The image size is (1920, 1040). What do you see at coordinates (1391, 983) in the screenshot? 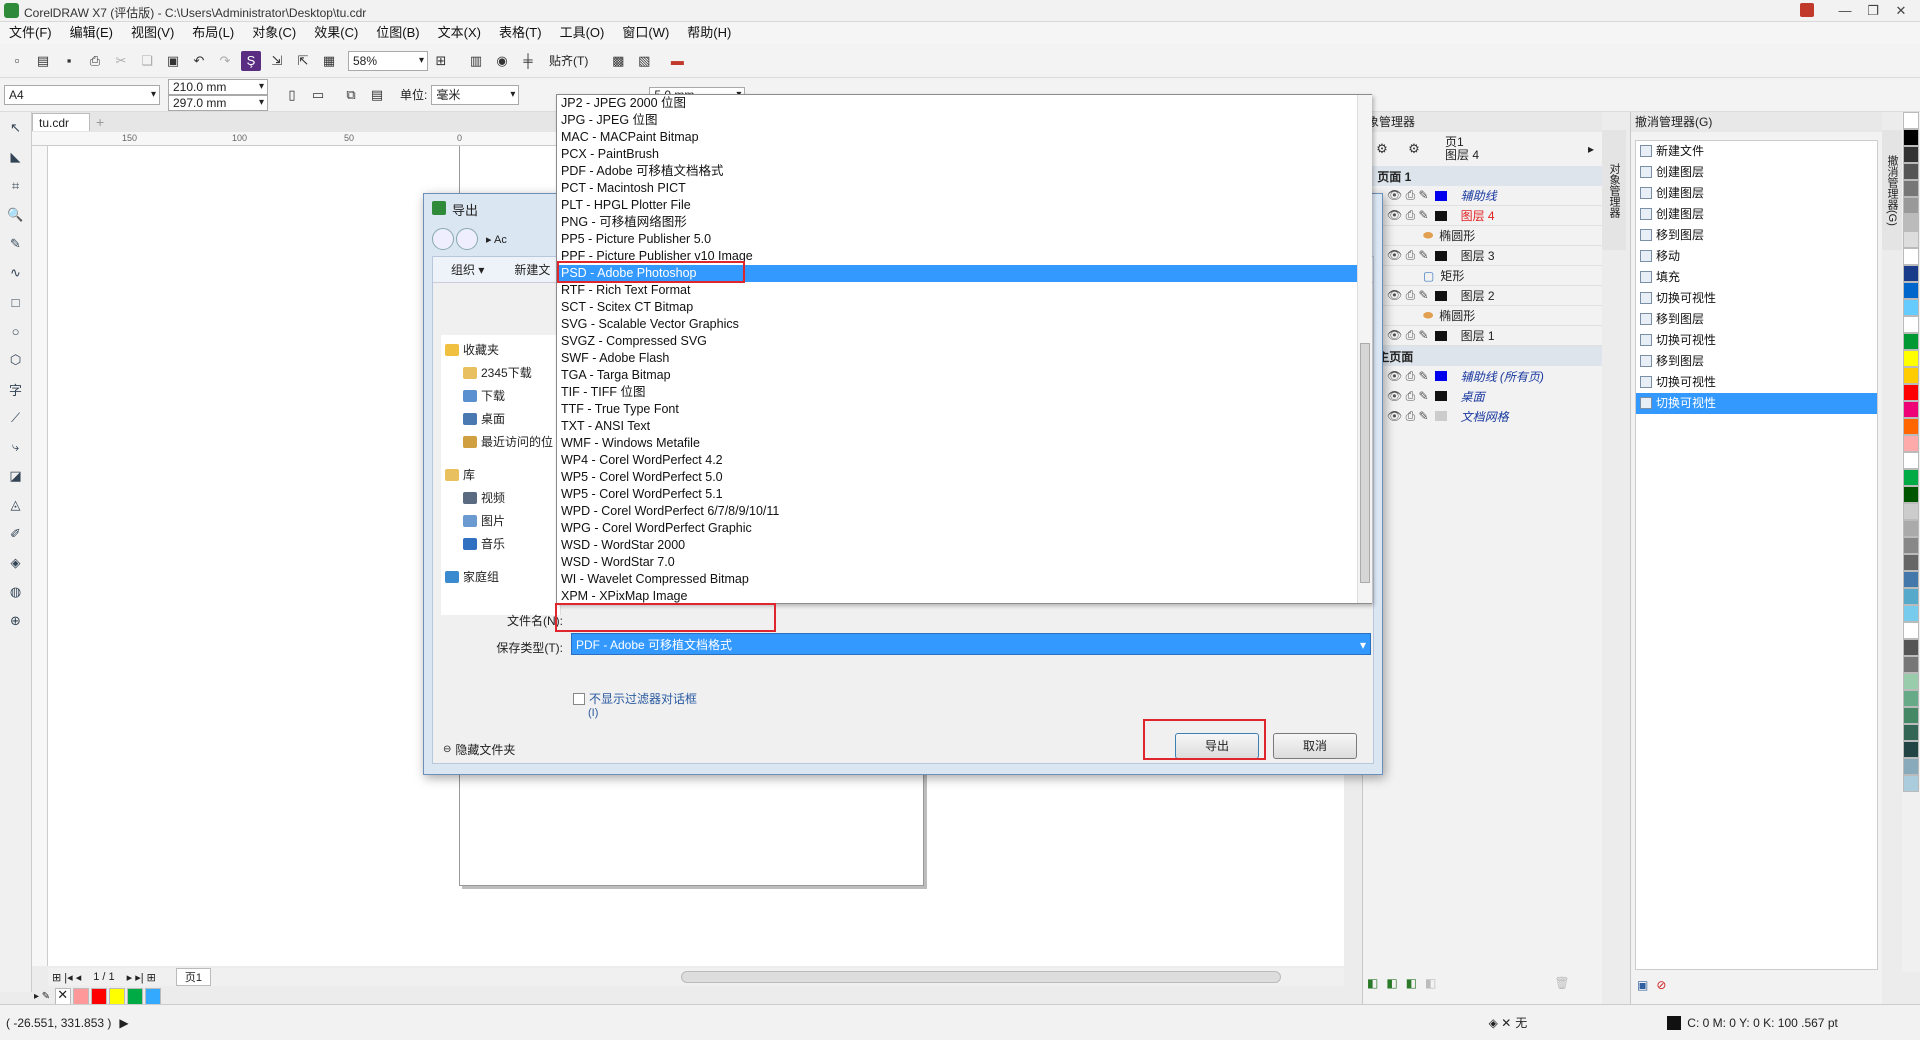
I see `new-master-layer-icon: ◧` at bounding box center [1391, 983].